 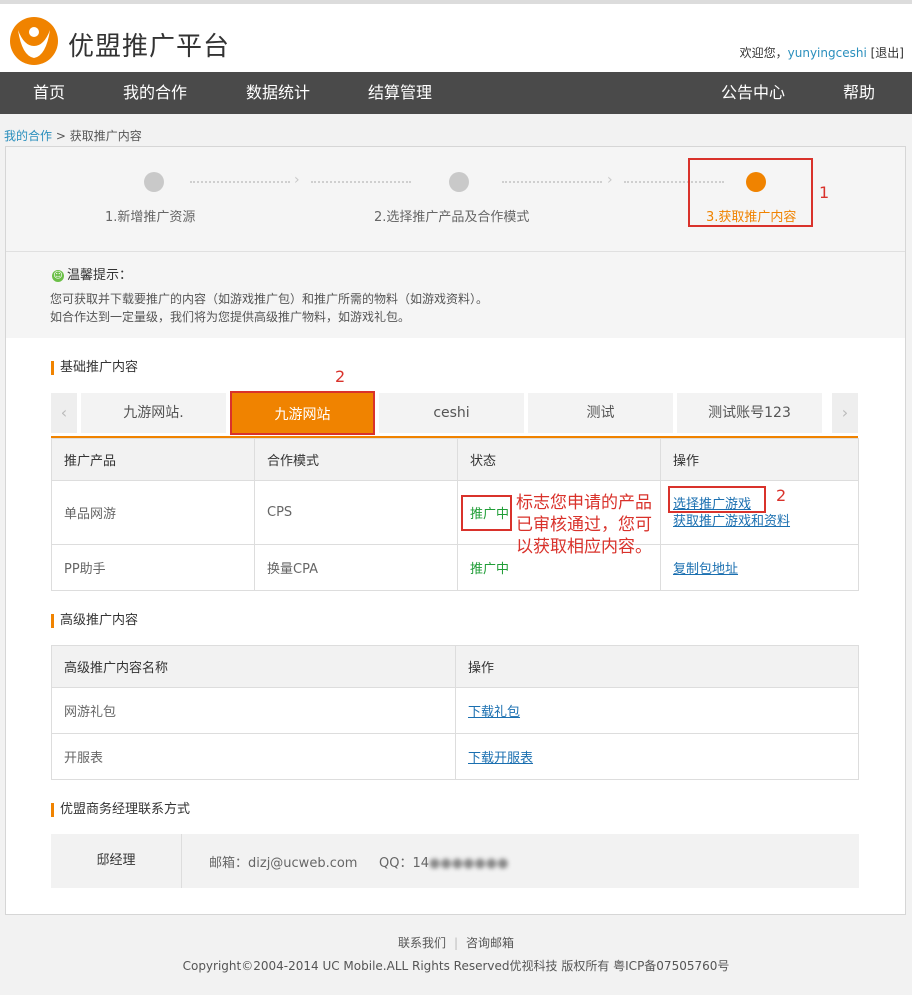 What do you see at coordinates (887, 53) in the screenshot?
I see `logout-link: [退出]` at bounding box center [887, 53].